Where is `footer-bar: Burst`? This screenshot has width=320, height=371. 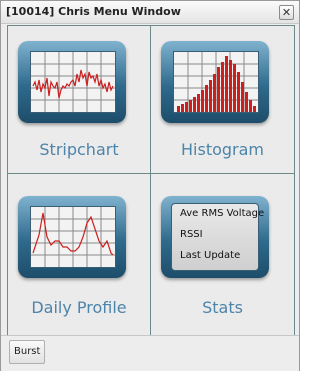 footer-bar: Burst is located at coordinates (150, 353).